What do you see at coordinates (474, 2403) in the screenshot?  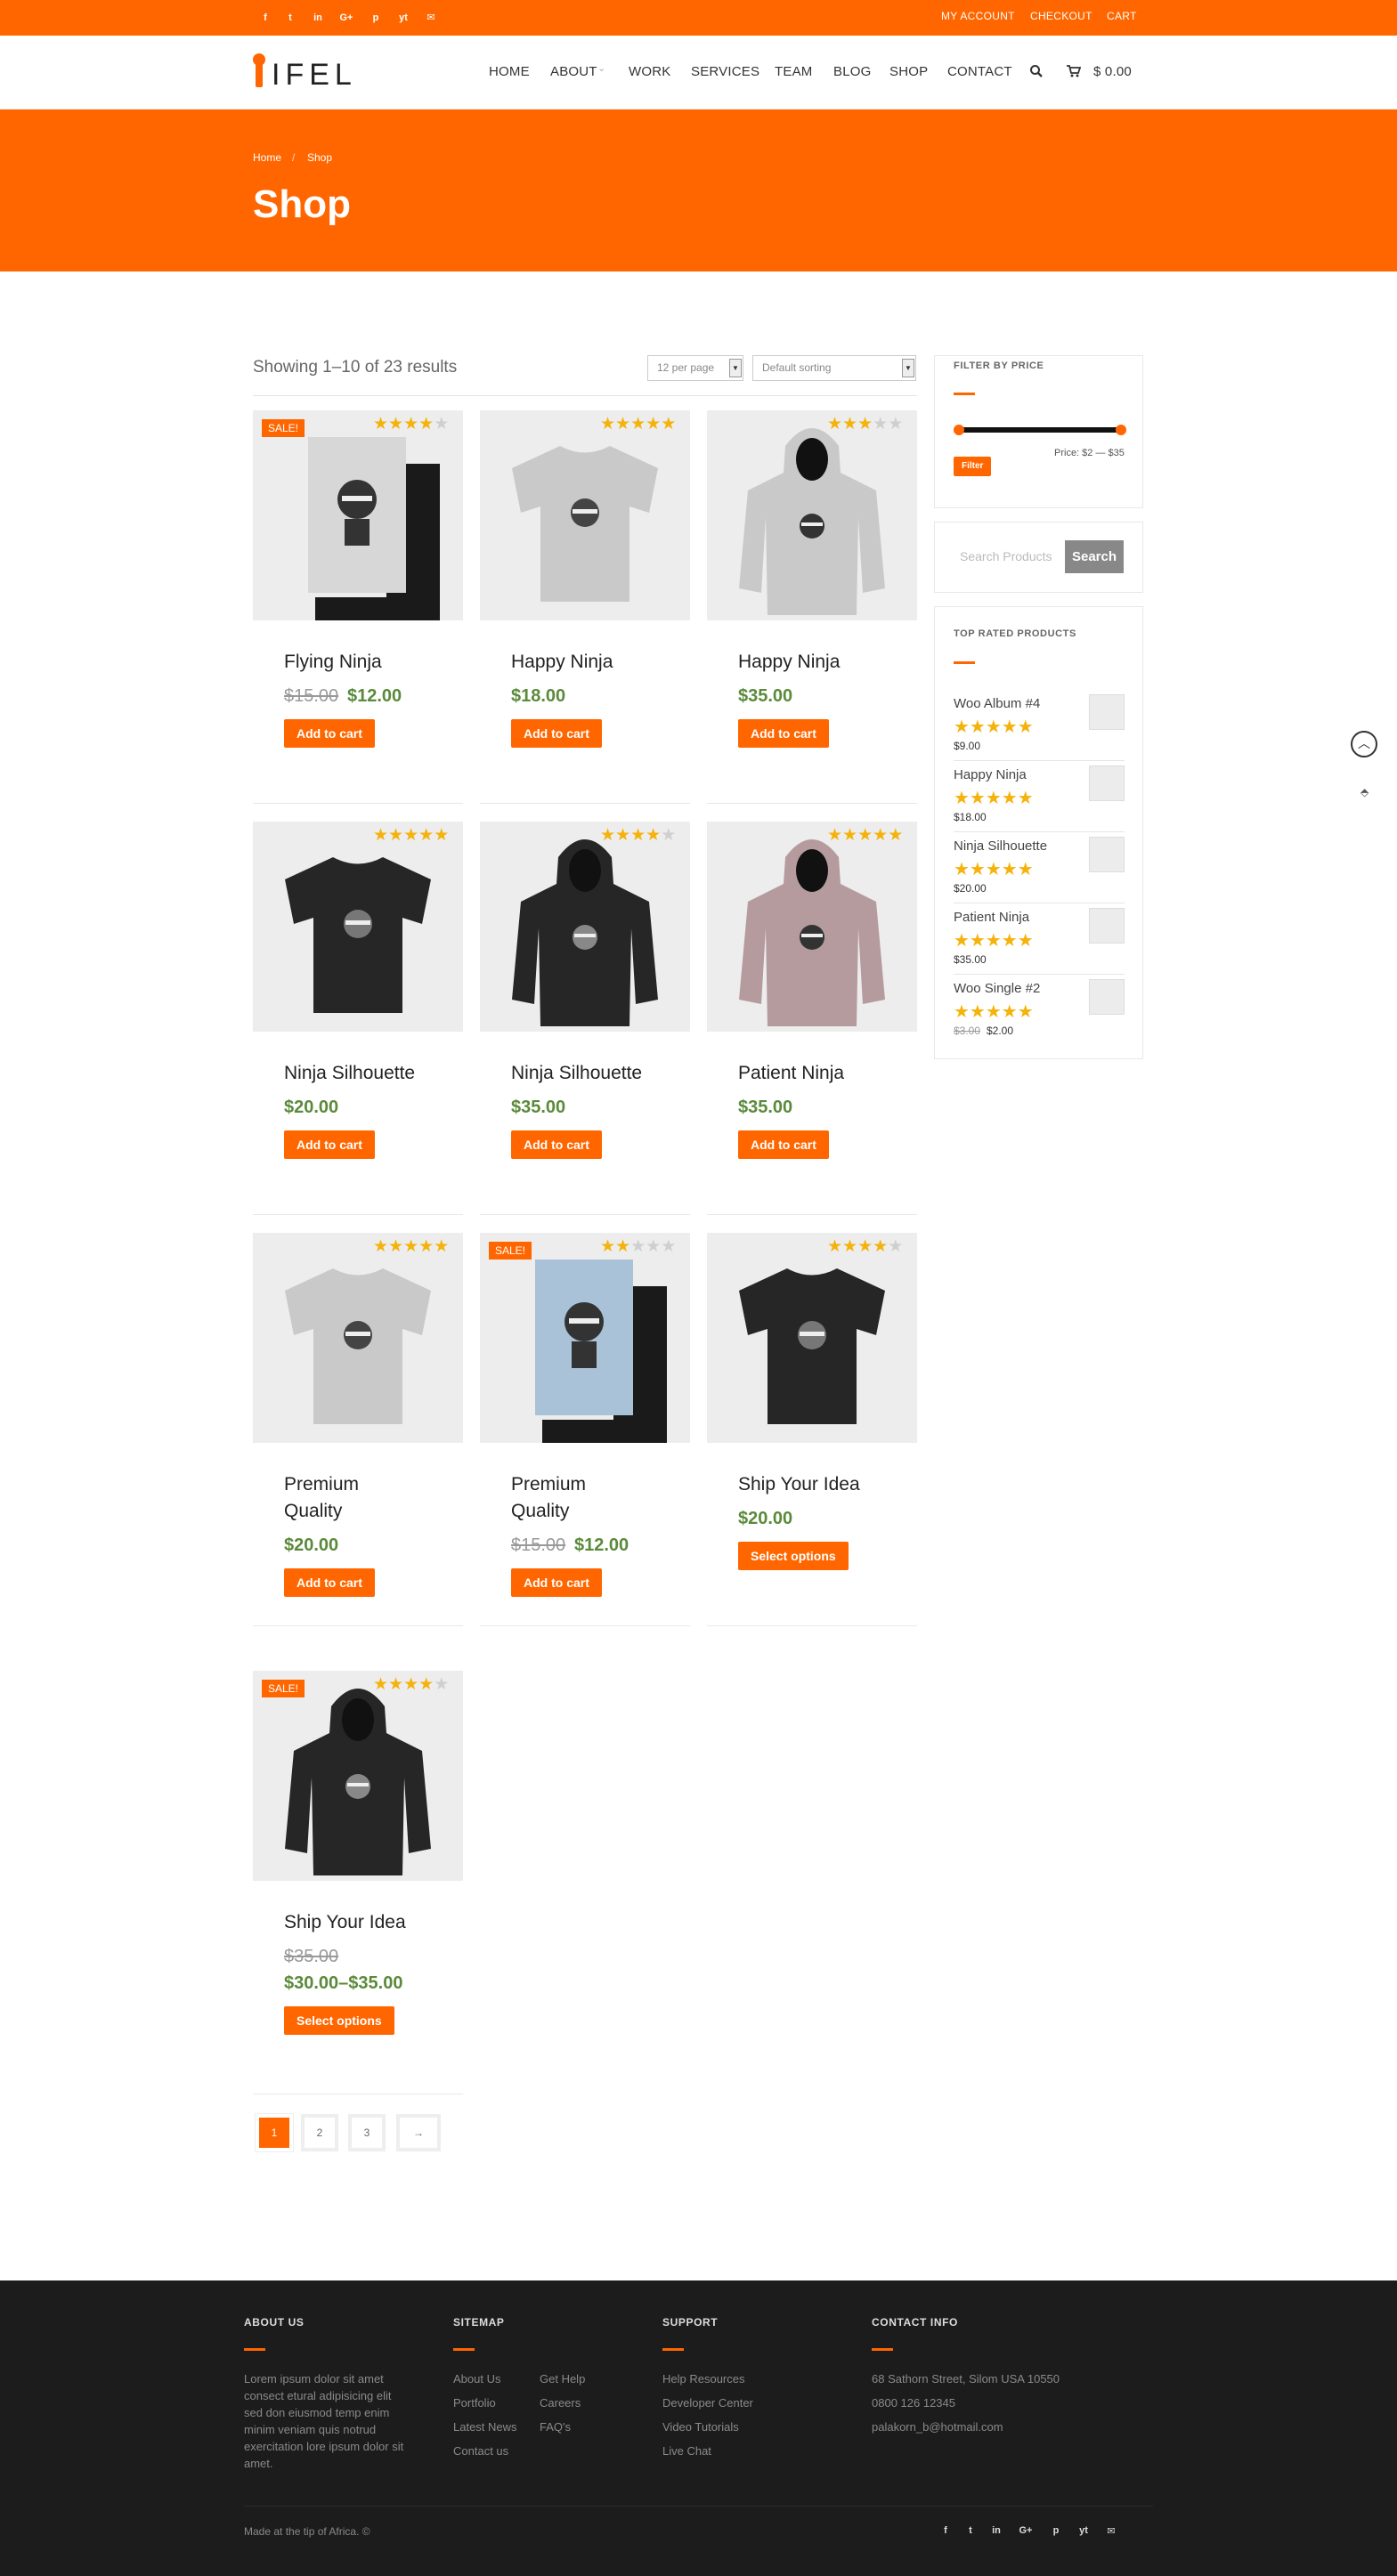 I see `footer-link-portfolio: Portfolio` at bounding box center [474, 2403].